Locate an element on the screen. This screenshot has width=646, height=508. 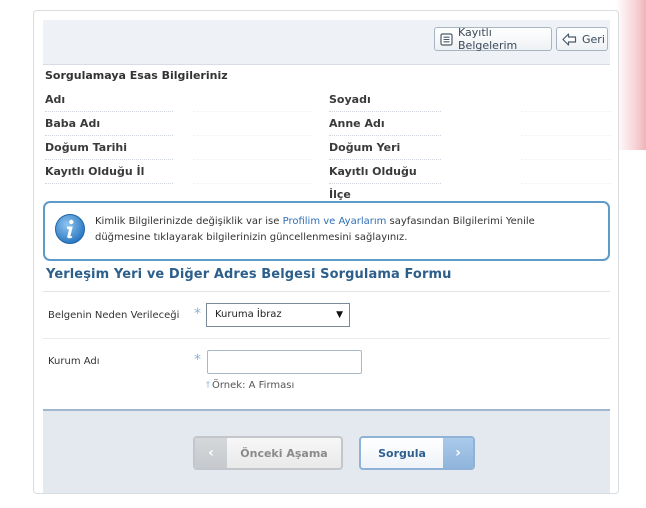
toolbar: Kayıtlı Belgelerim Geri is located at coordinates (326, 42).